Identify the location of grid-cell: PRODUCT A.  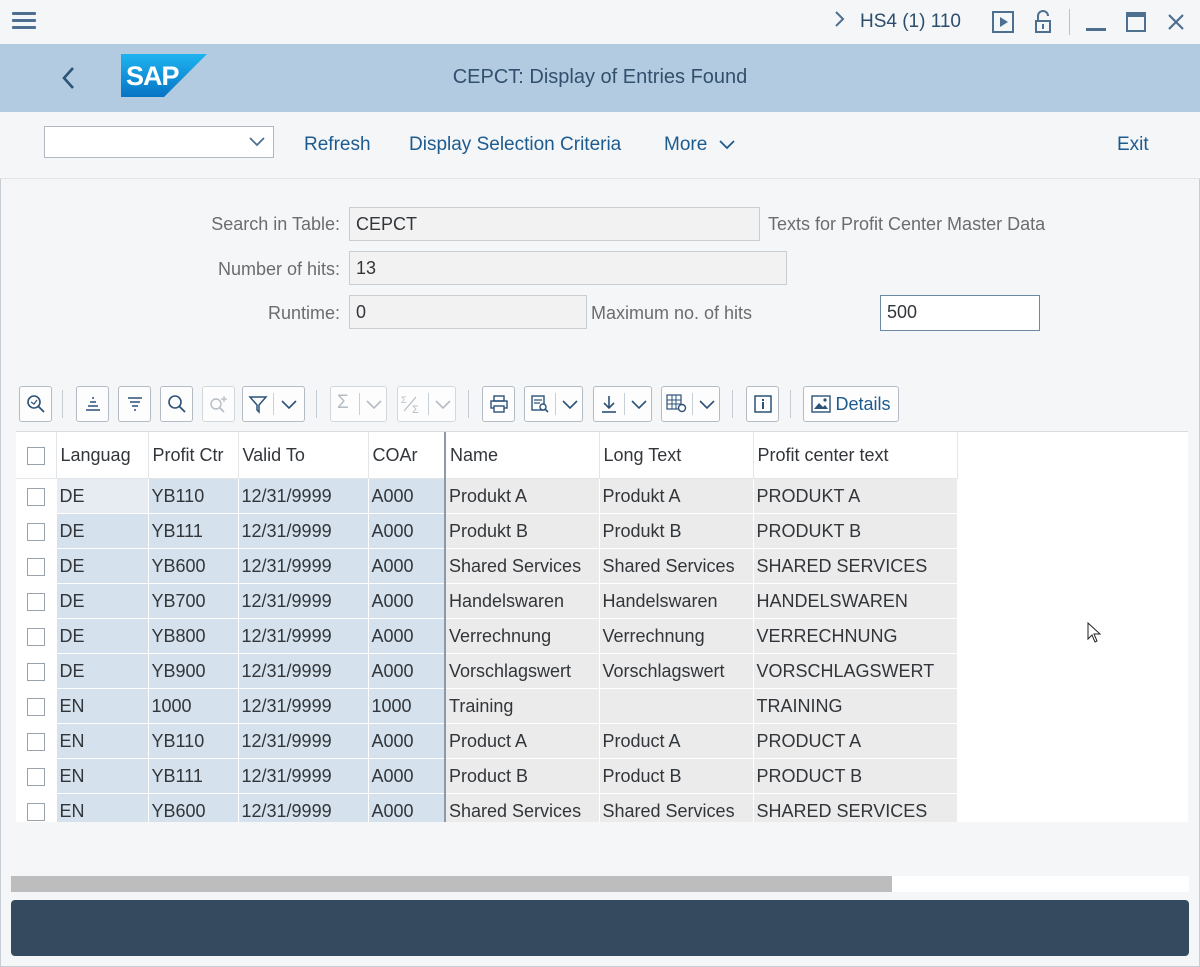
(855, 741).